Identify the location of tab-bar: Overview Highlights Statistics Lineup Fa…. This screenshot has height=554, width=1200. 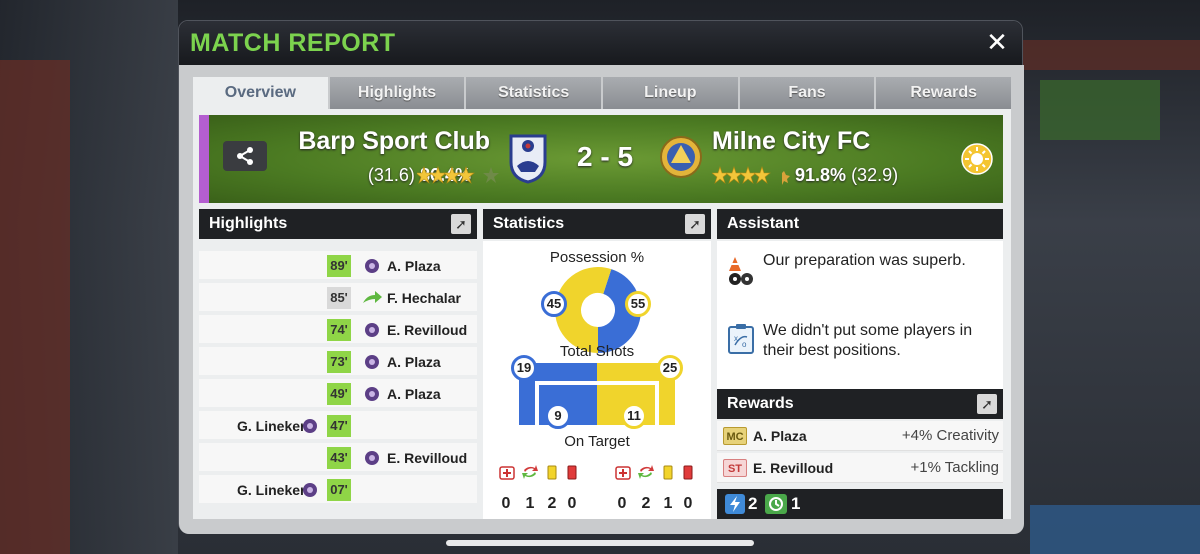
(602, 93).